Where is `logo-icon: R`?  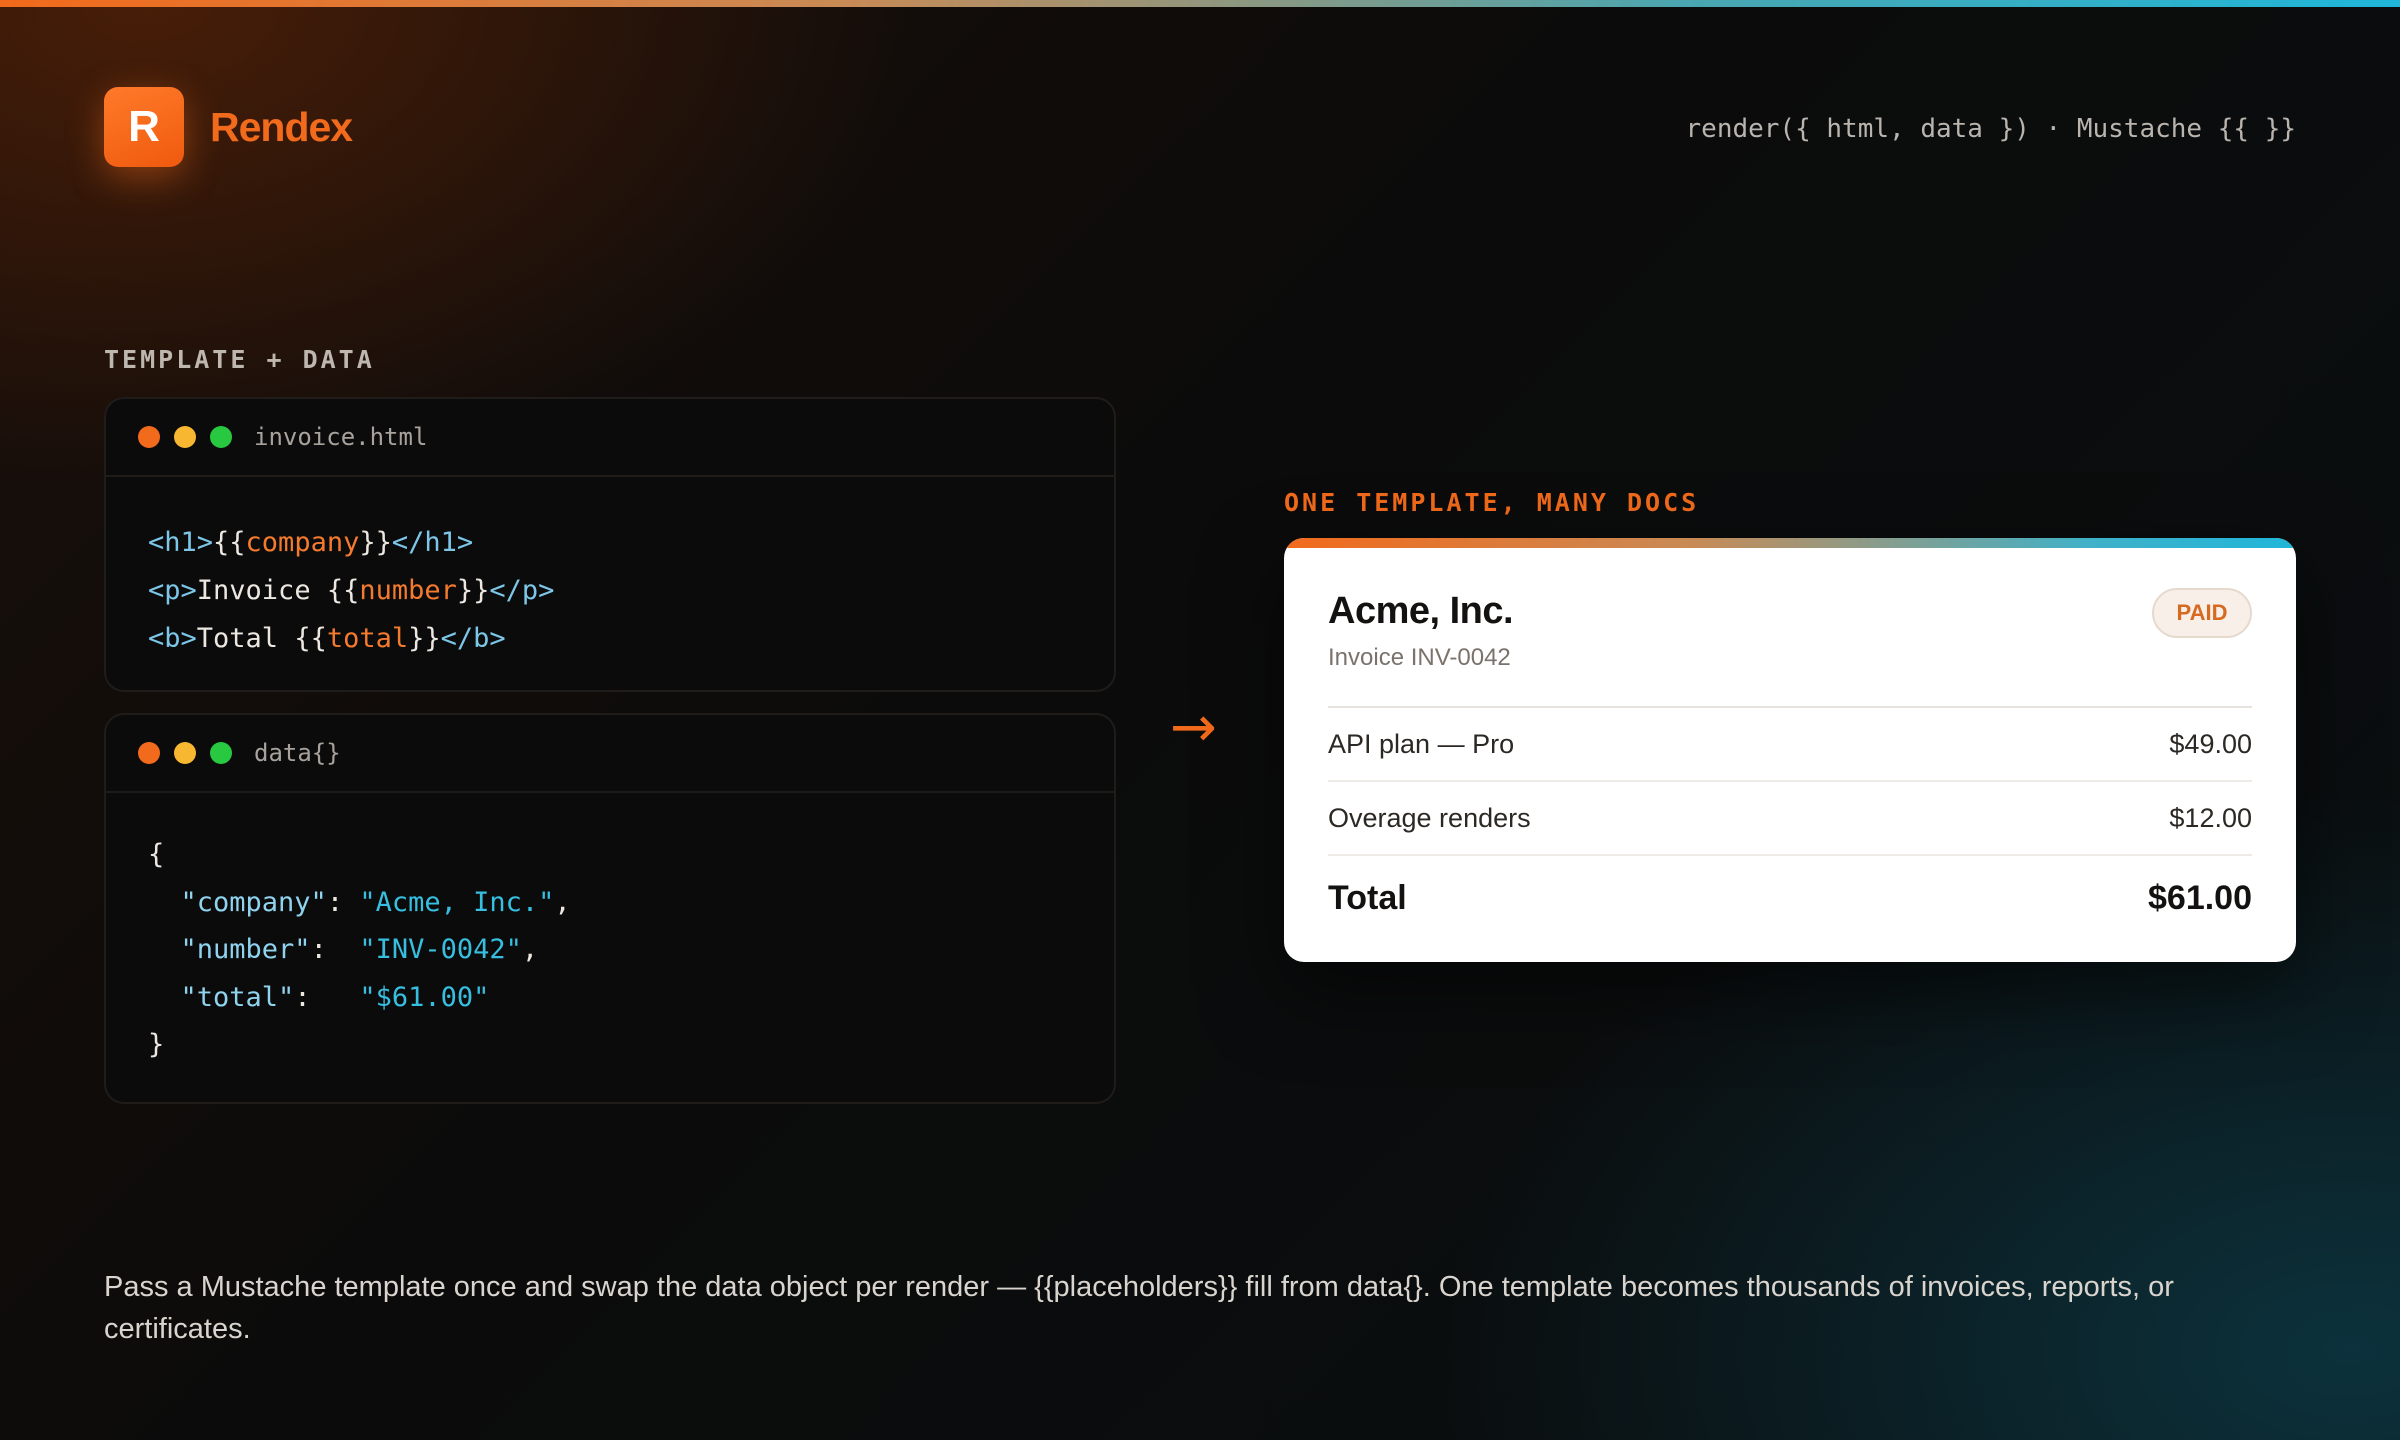
logo-icon: R is located at coordinates (144, 127).